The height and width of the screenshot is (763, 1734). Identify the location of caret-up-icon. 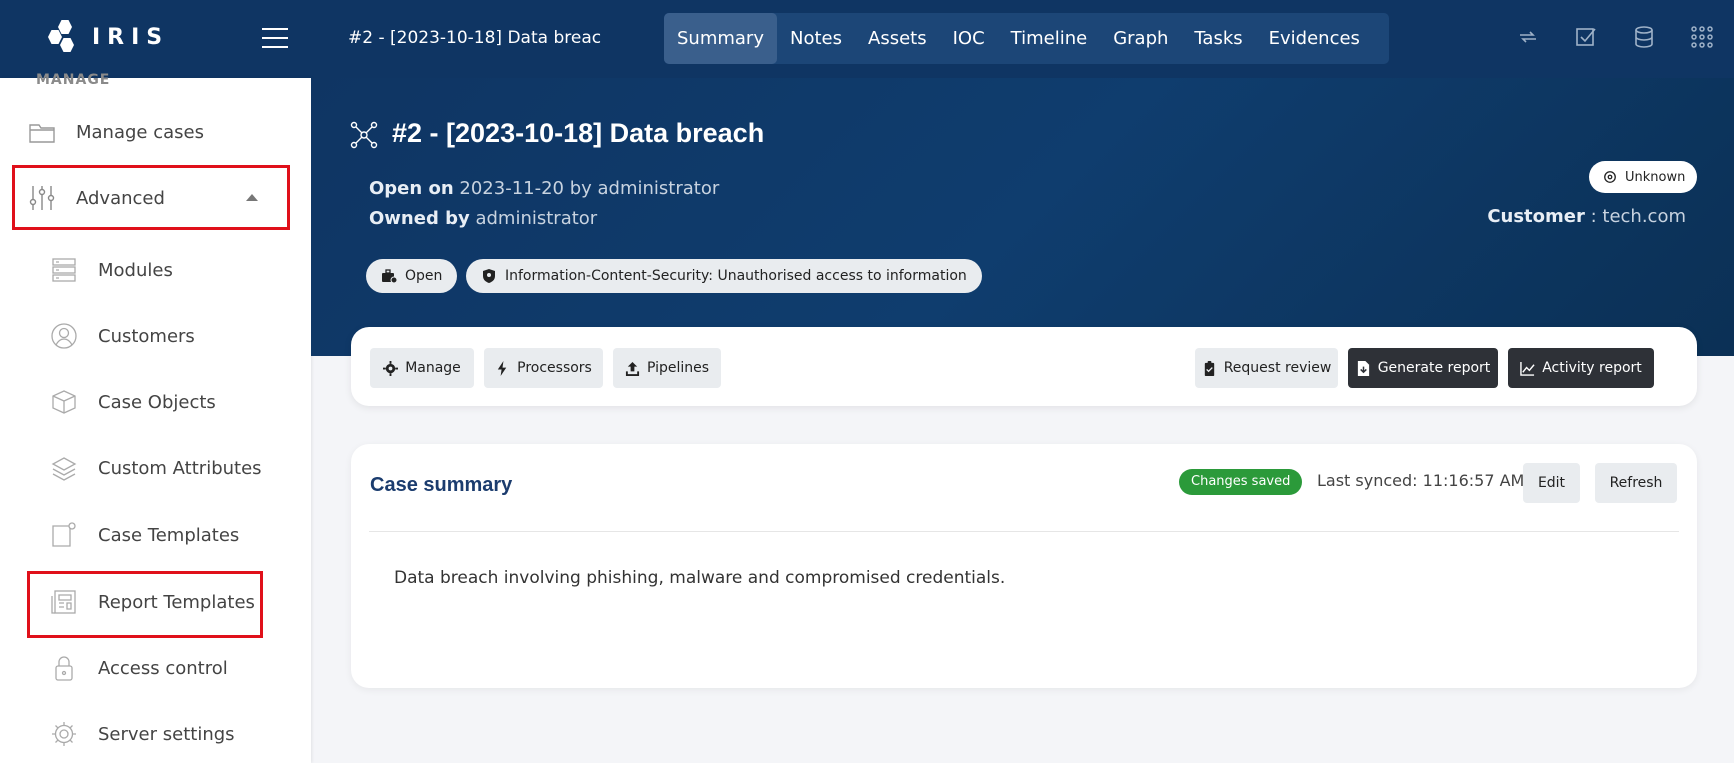
(252, 197).